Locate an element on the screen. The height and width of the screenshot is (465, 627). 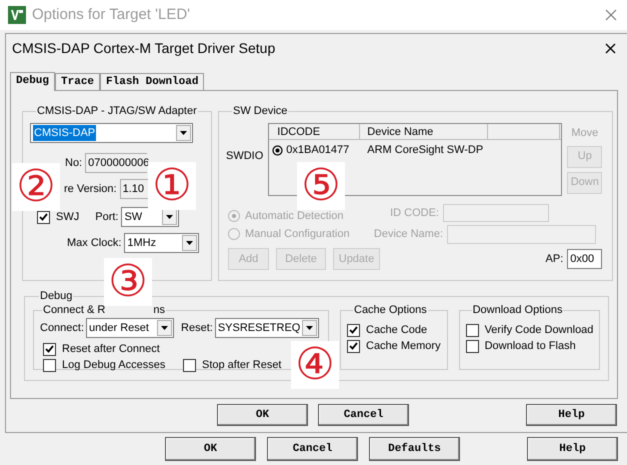
clock-dropdown: 1MHz is located at coordinates (162, 243).